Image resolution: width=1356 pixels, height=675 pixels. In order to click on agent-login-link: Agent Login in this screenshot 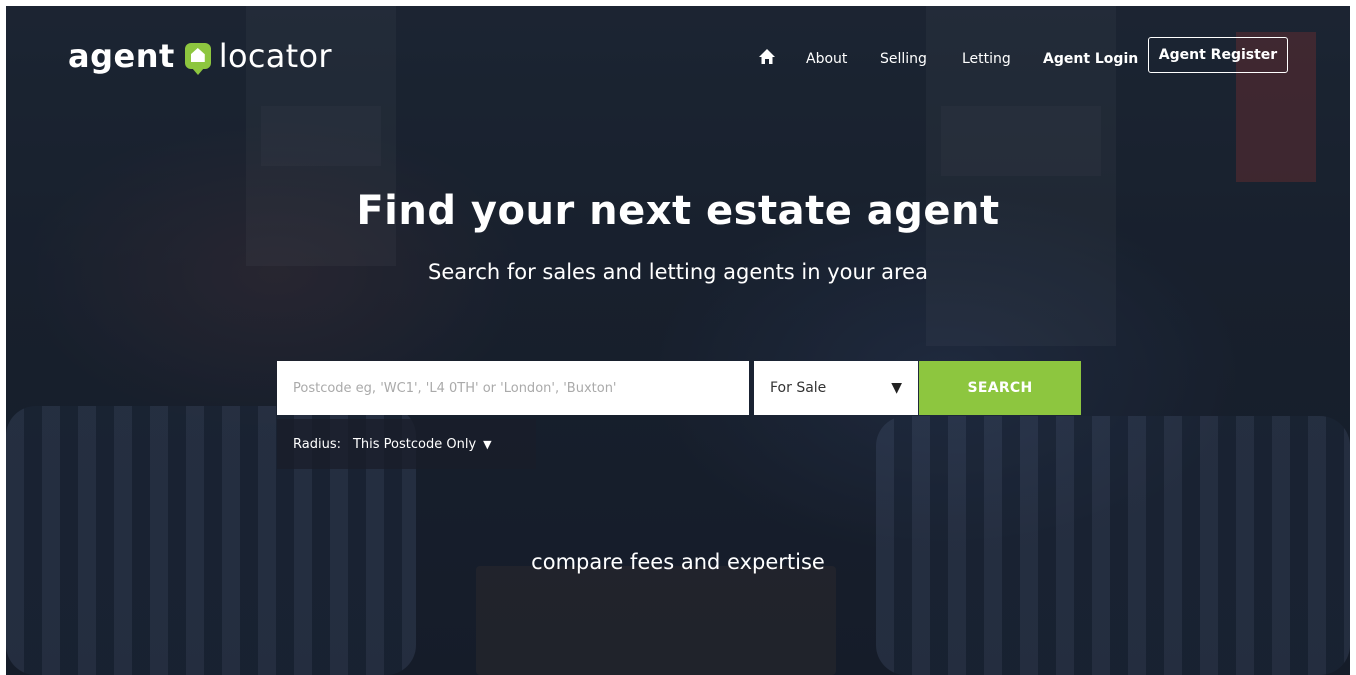, I will do `click(1090, 59)`.